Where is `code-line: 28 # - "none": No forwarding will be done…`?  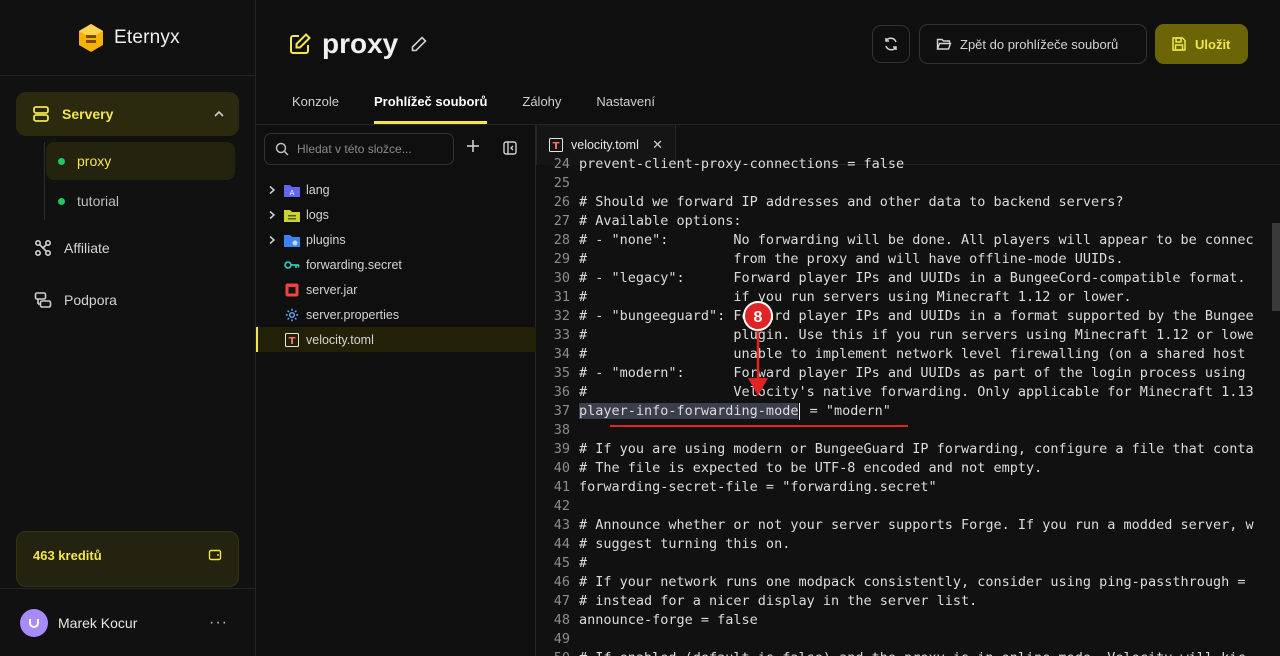
code-line: 28 # - "none": No forwarding will be done… is located at coordinates (908, 240).